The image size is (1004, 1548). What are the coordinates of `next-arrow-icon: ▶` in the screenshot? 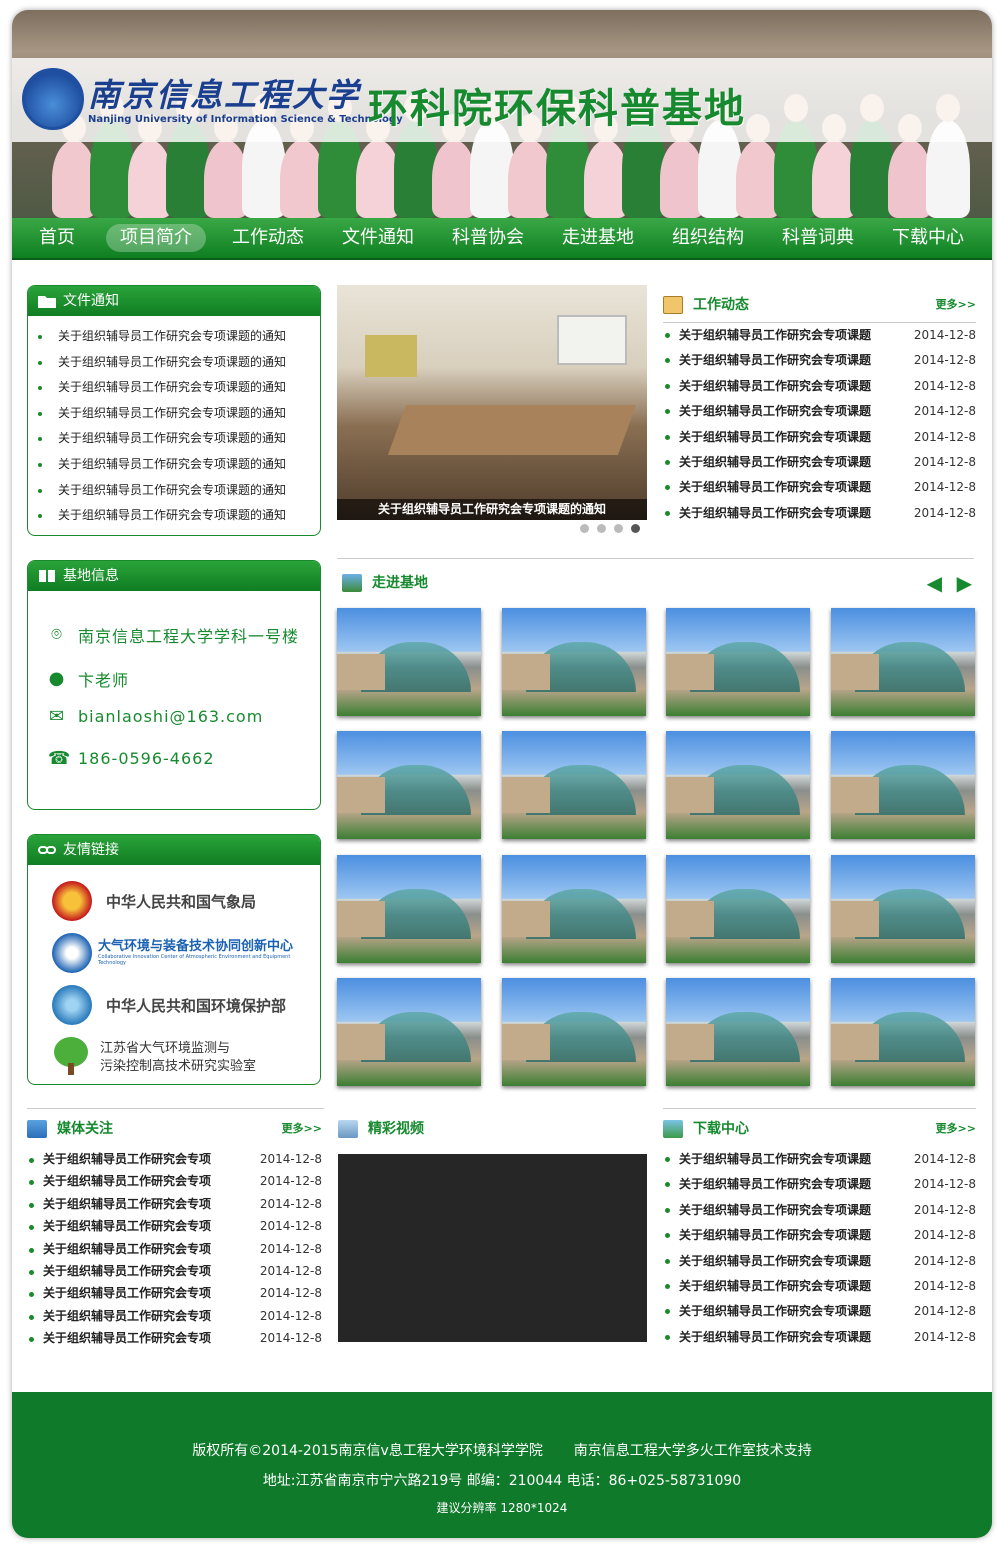 It's located at (964, 583).